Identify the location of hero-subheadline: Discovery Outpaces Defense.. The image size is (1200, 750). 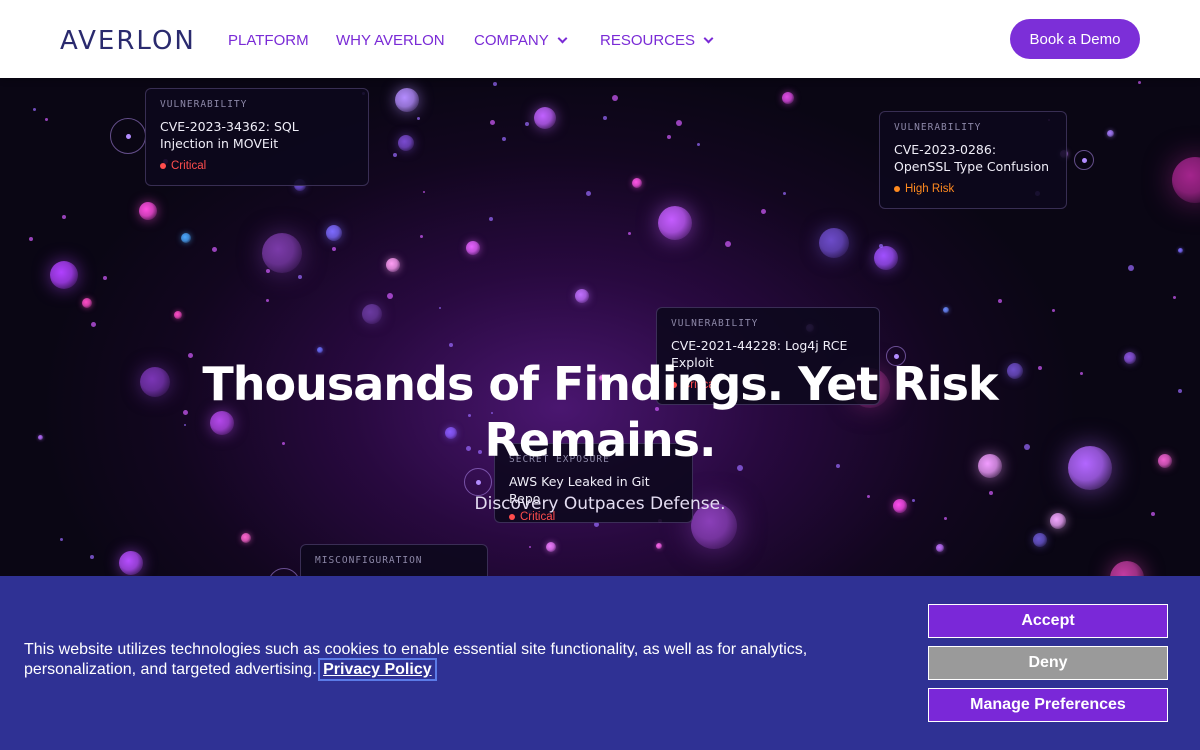
(600, 504).